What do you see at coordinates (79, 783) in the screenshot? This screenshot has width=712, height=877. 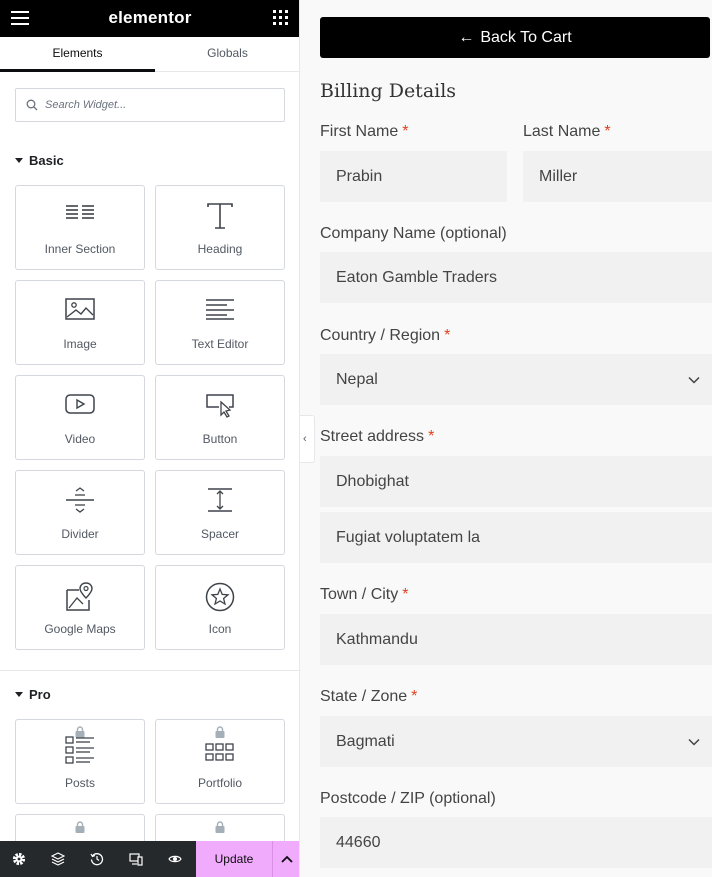 I see `widget-label: Posts` at bounding box center [79, 783].